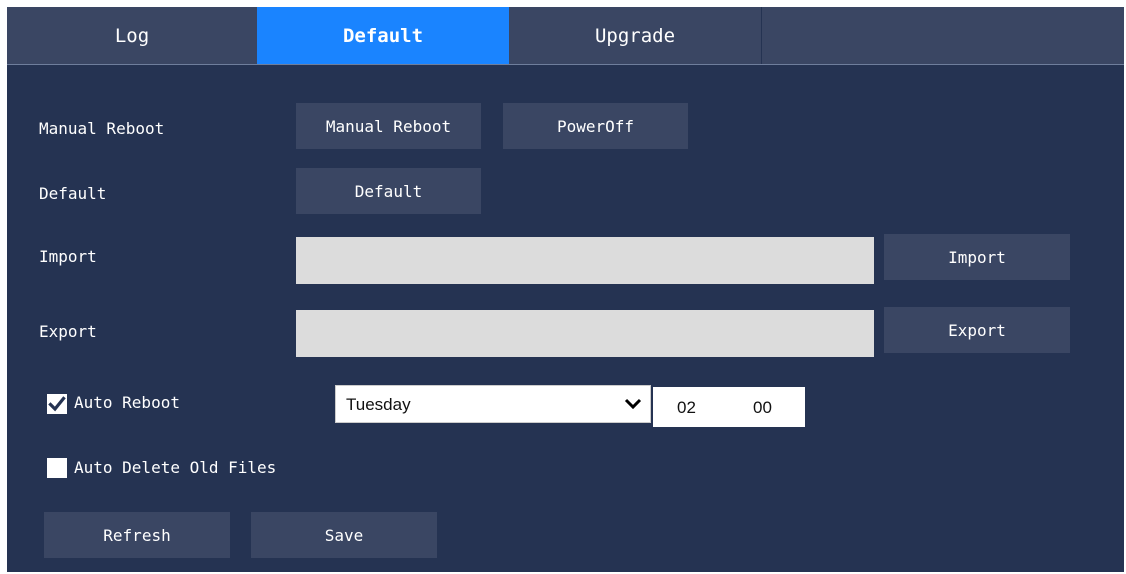  What do you see at coordinates (102, 128) in the screenshot?
I see `manual-reboot-label: Manual Reboot` at bounding box center [102, 128].